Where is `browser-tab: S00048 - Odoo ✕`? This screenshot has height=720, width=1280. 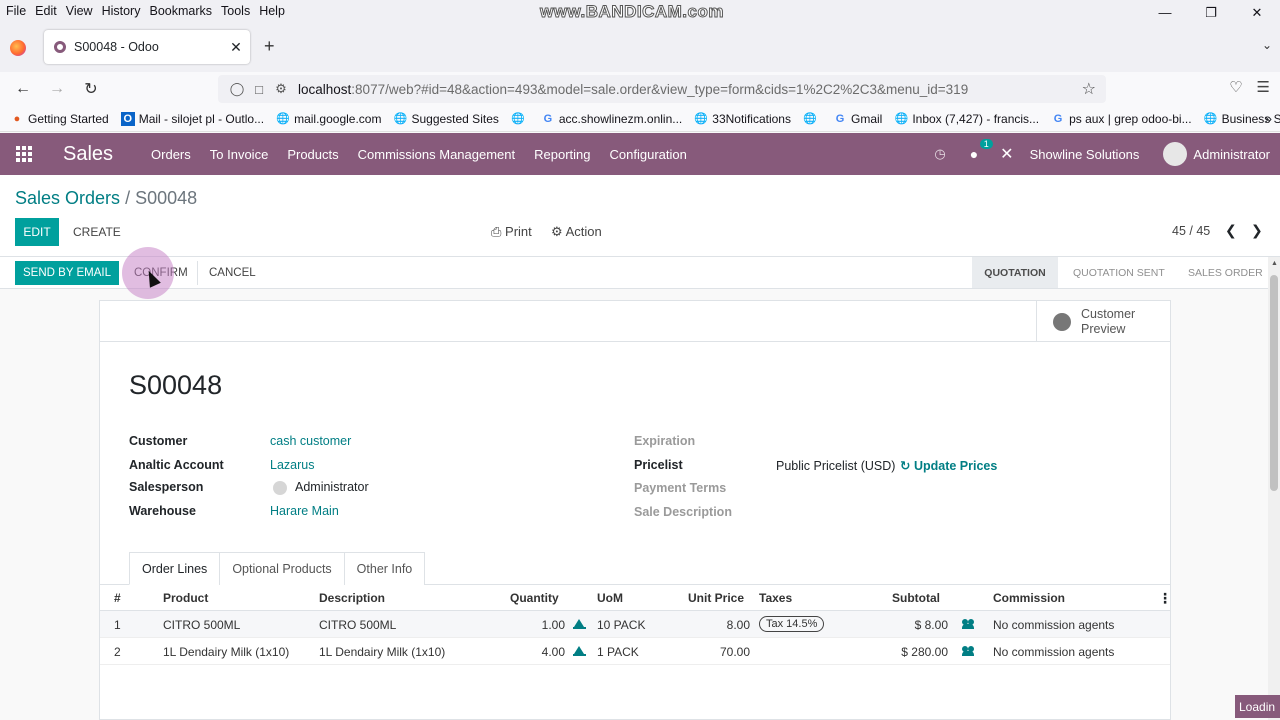
browser-tab: S00048 - Odoo ✕ is located at coordinates (147, 47).